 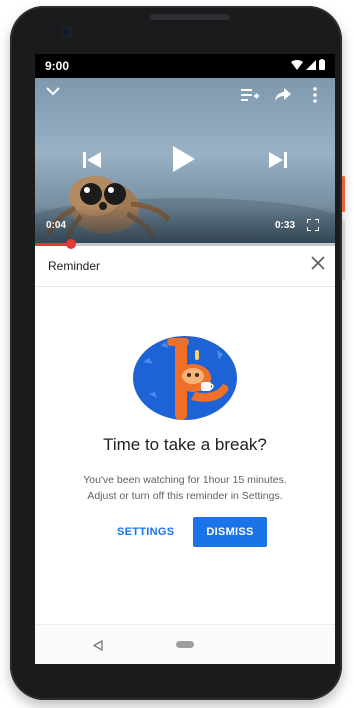 I want to click on next-icon, so click(x=278, y=160).